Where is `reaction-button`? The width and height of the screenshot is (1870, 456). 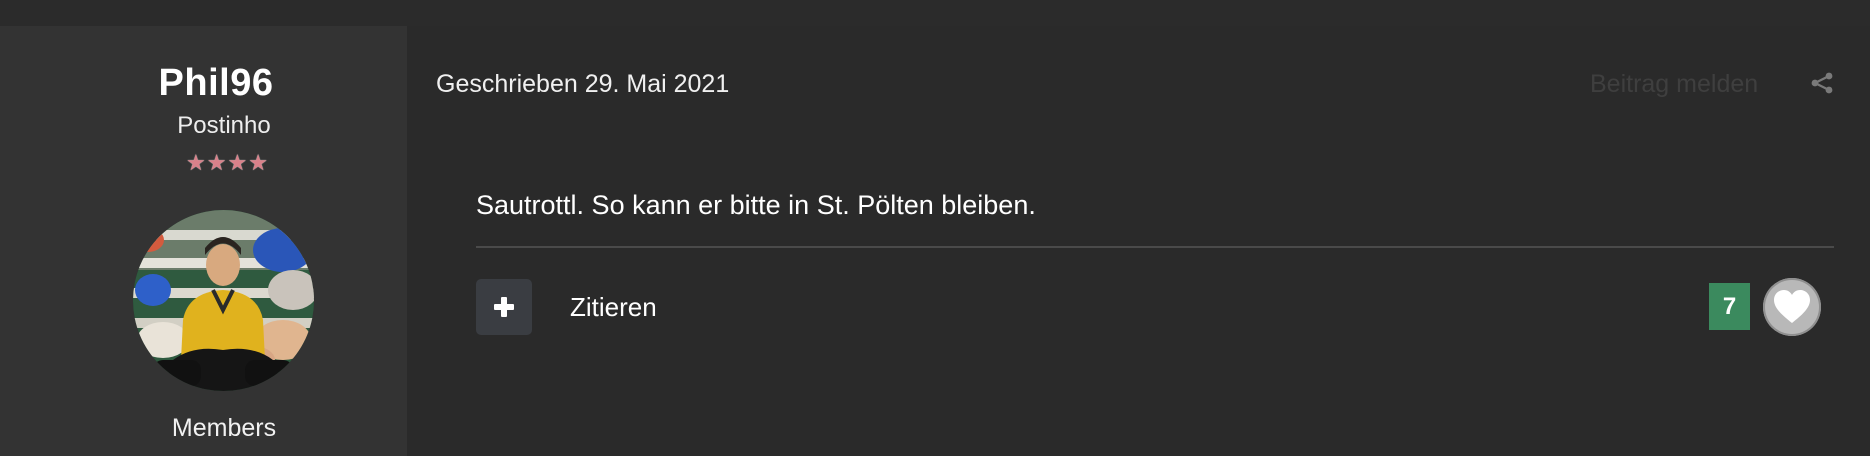
reaction-button is located at coordinates (1792, 307).